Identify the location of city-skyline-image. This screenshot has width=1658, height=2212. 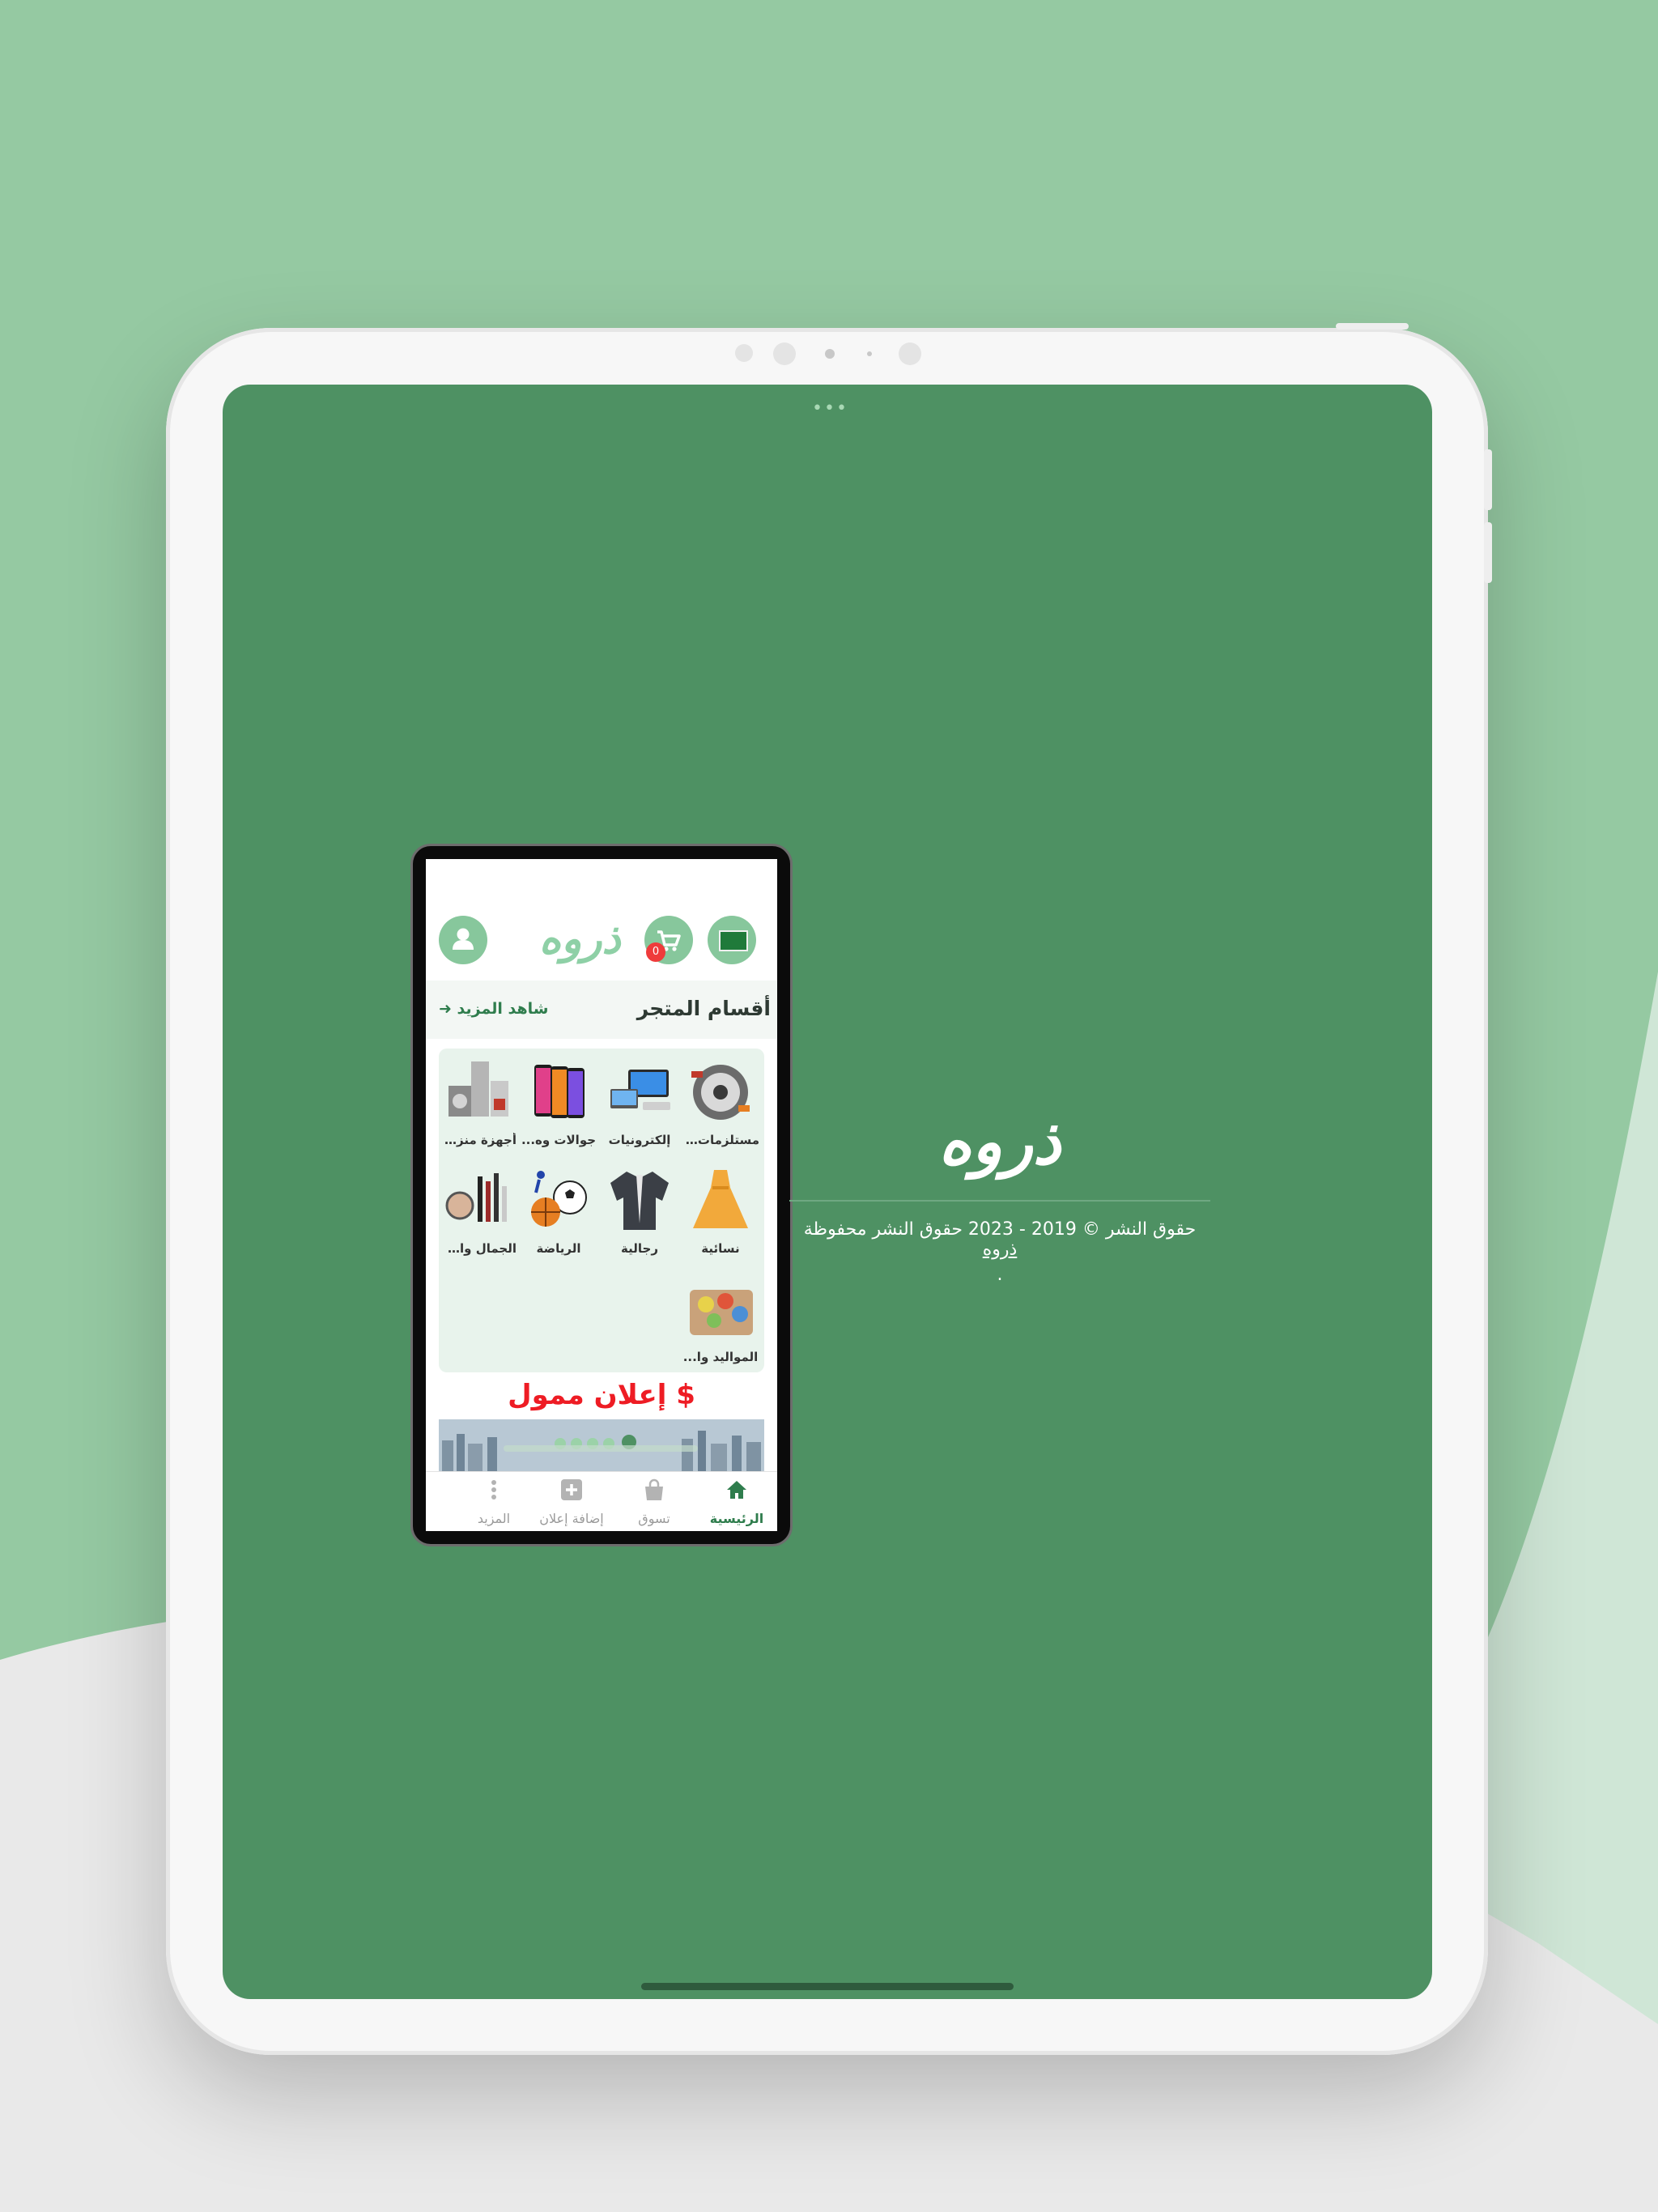
(601, 1445).